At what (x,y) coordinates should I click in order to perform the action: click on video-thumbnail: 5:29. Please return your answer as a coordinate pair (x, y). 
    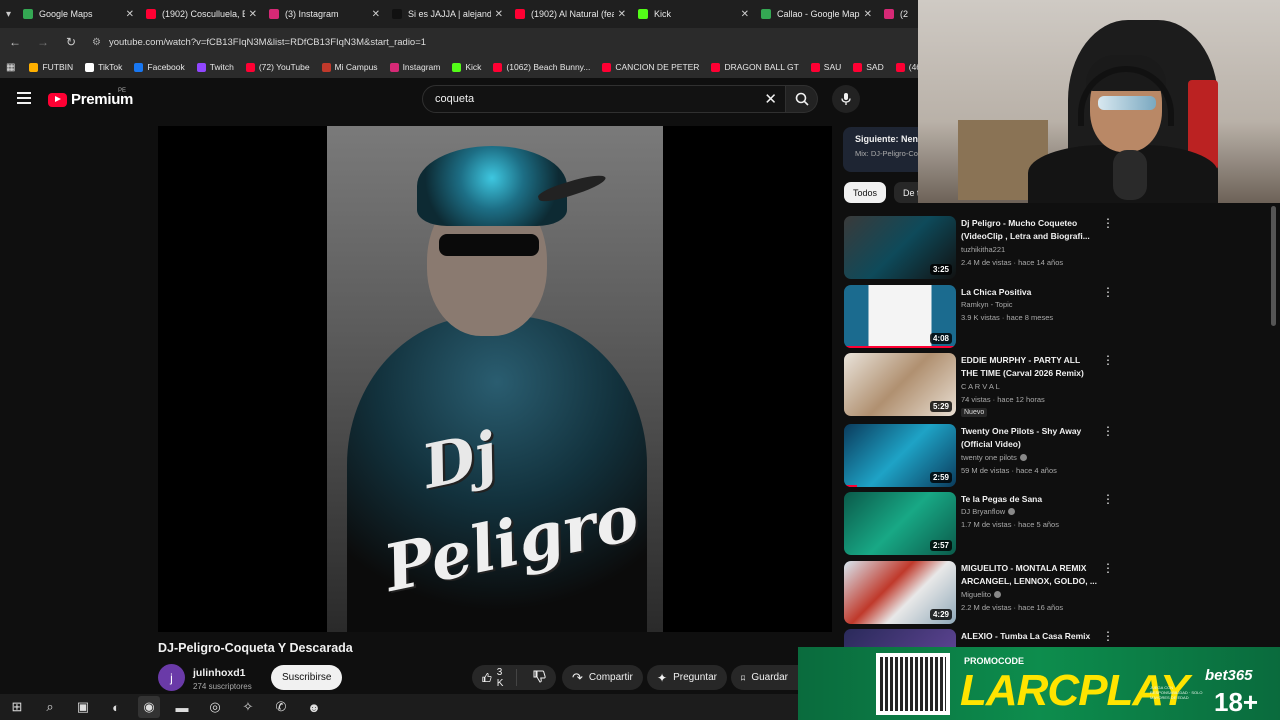
    Looking at the image, I should click on (900, 384).